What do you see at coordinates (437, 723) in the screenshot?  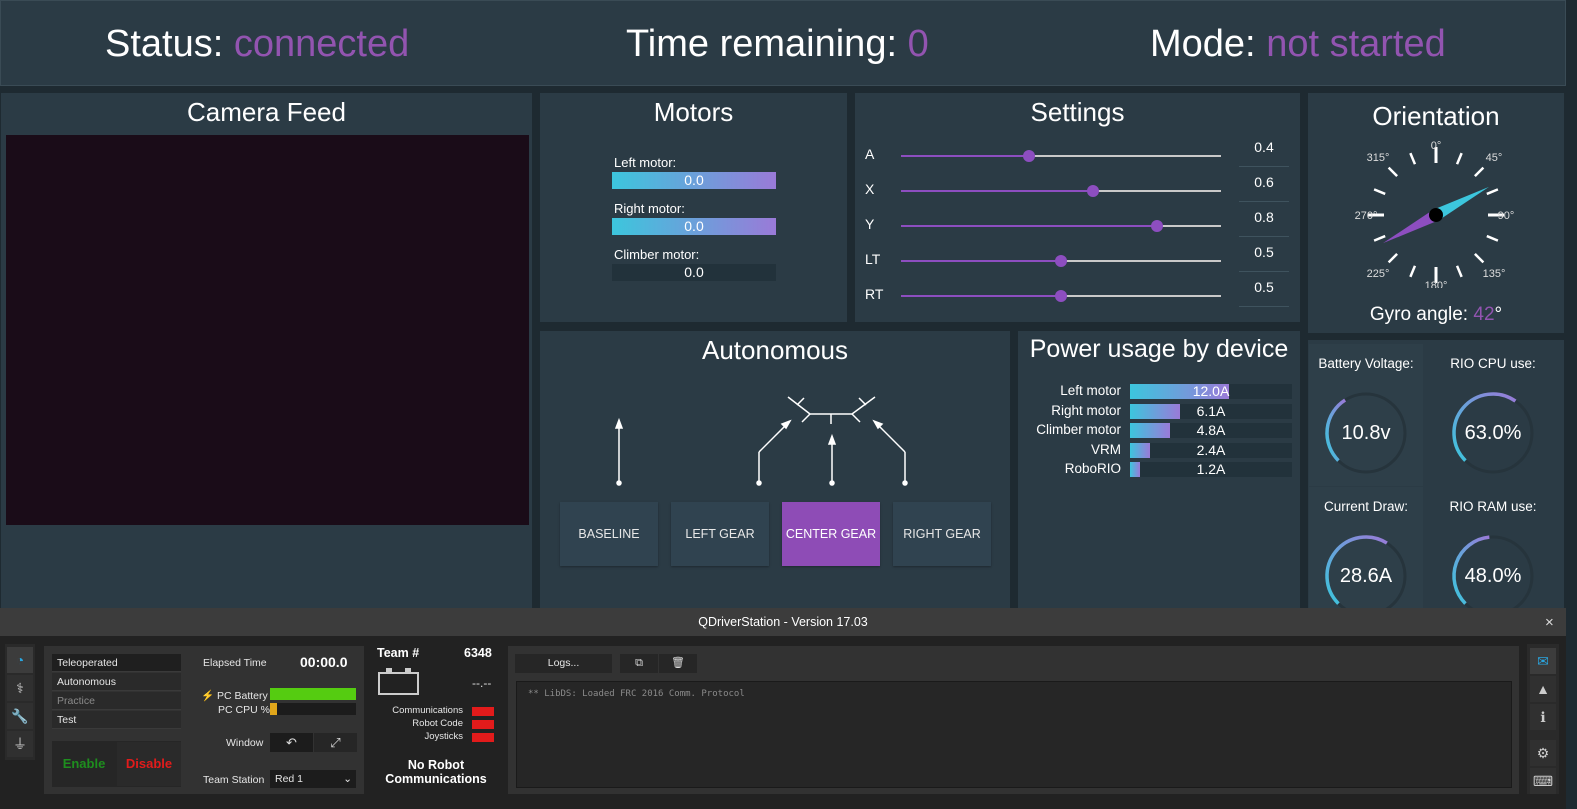 I see `robot-code-label: Robot Code` at bounding box center [437, 723].